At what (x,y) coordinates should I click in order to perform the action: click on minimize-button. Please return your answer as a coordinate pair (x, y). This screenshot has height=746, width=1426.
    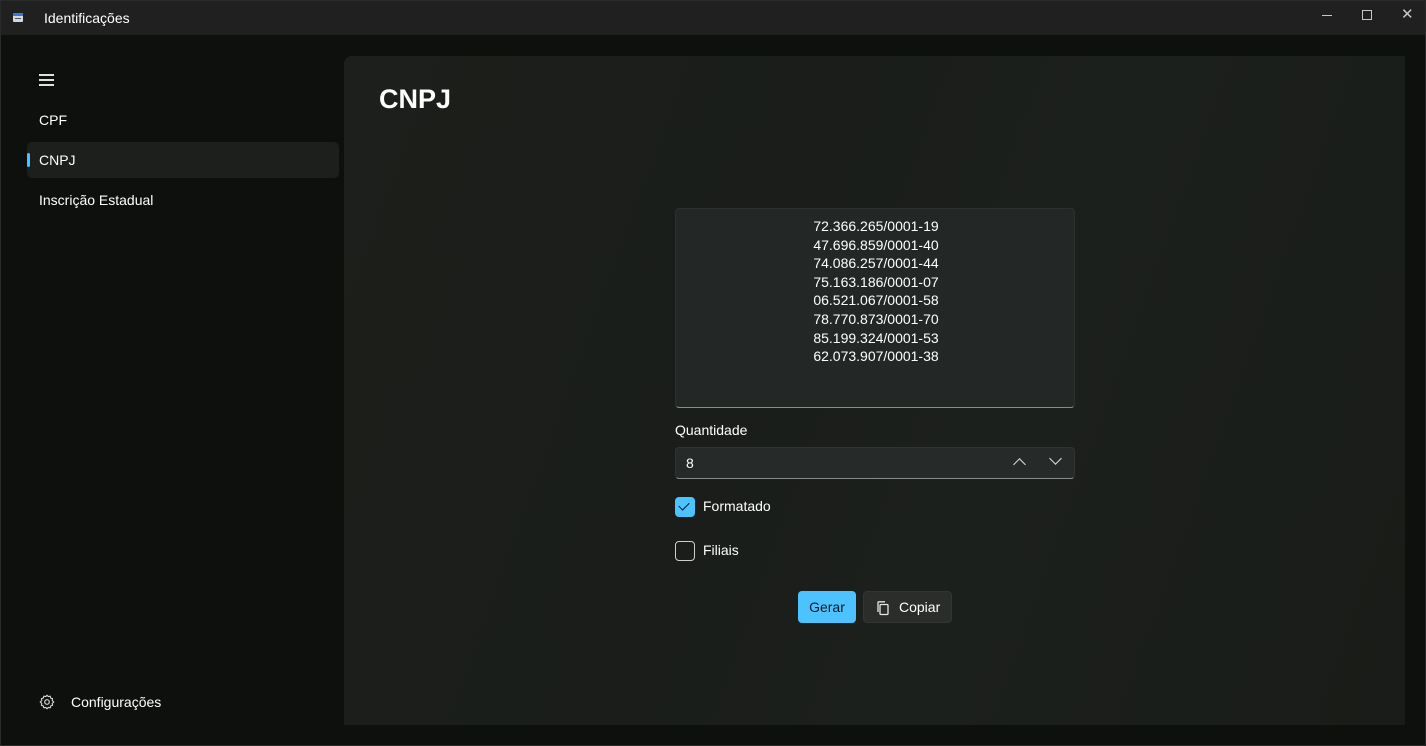
    Looking at the image, I should click on (1327, 16).